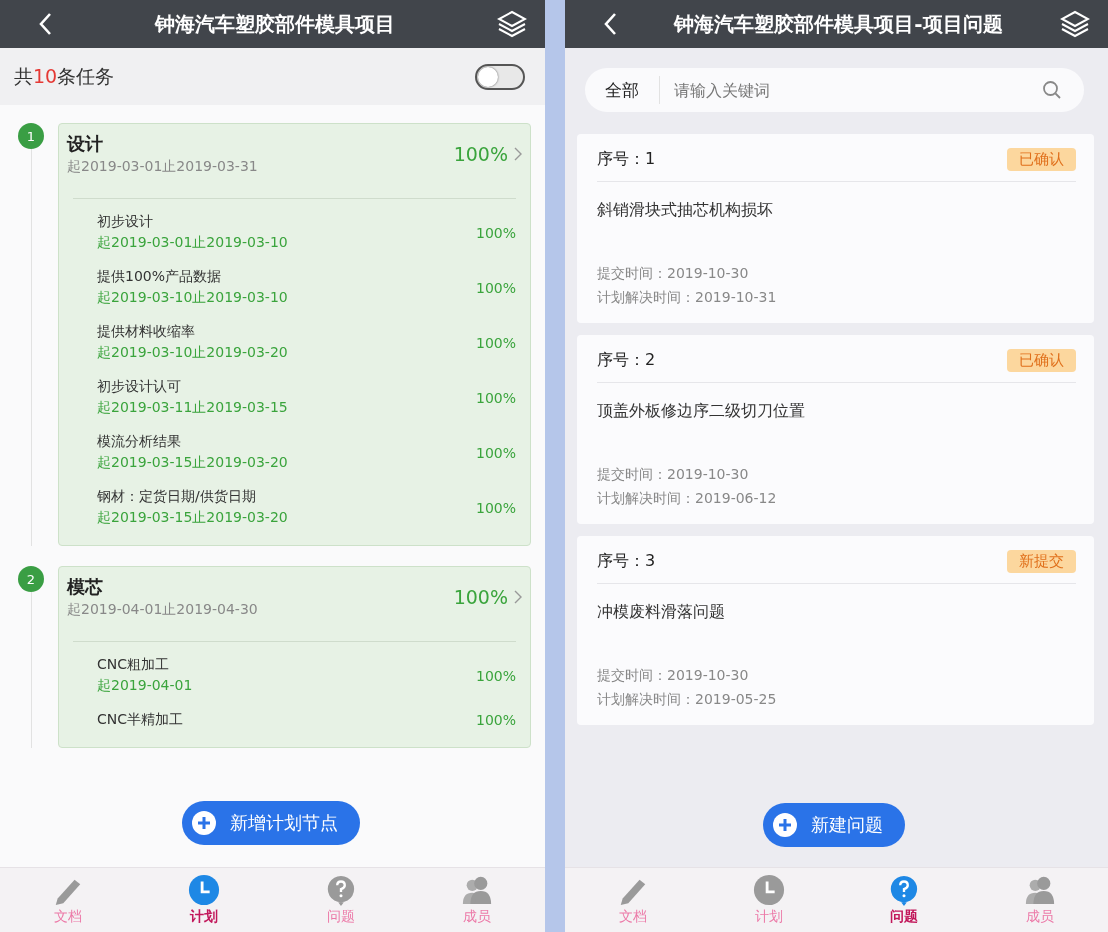  What do you see at coordinates (193, 353) in the screenshot?
I see `task-dates: 起2019-03-10止2019-03-20` at bounding box center [193, 353].